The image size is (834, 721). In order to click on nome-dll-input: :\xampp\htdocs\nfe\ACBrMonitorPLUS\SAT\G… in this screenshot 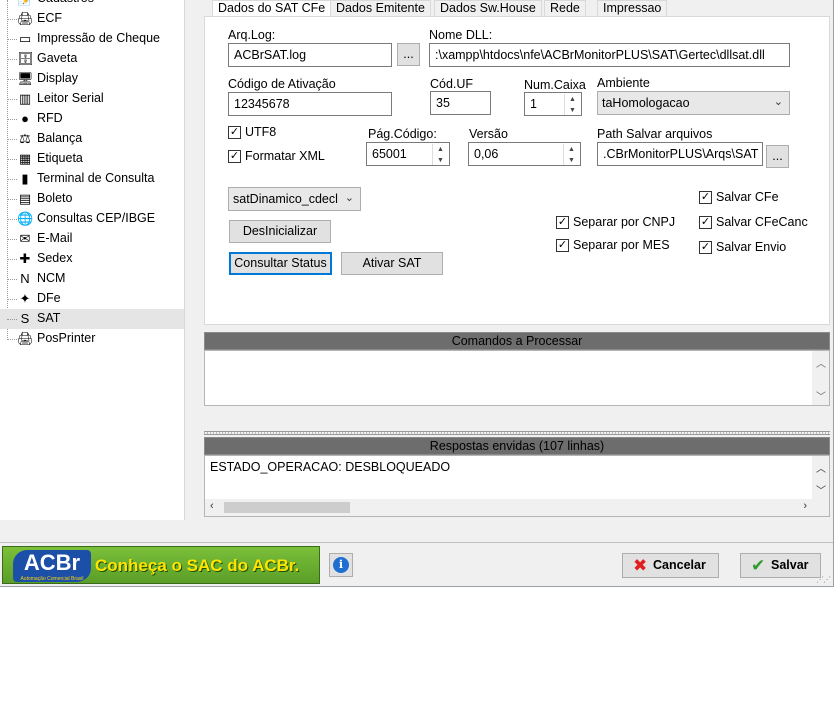, I will do `click(609, 55)`.